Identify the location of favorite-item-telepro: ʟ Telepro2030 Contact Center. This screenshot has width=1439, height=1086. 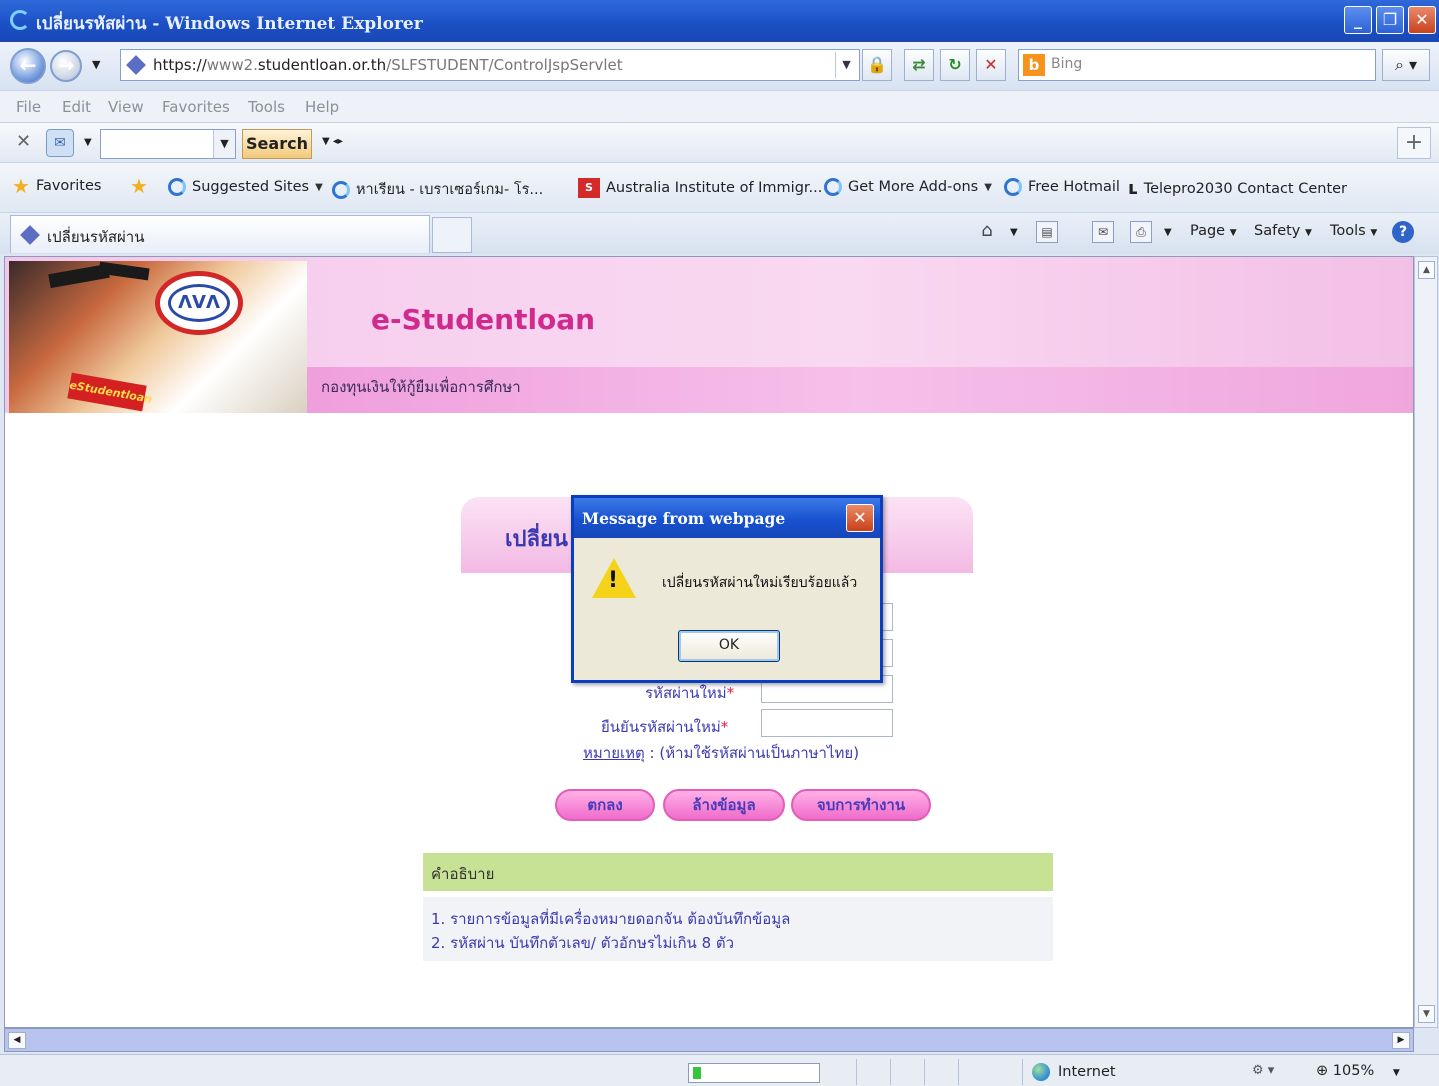
(1237, 188).